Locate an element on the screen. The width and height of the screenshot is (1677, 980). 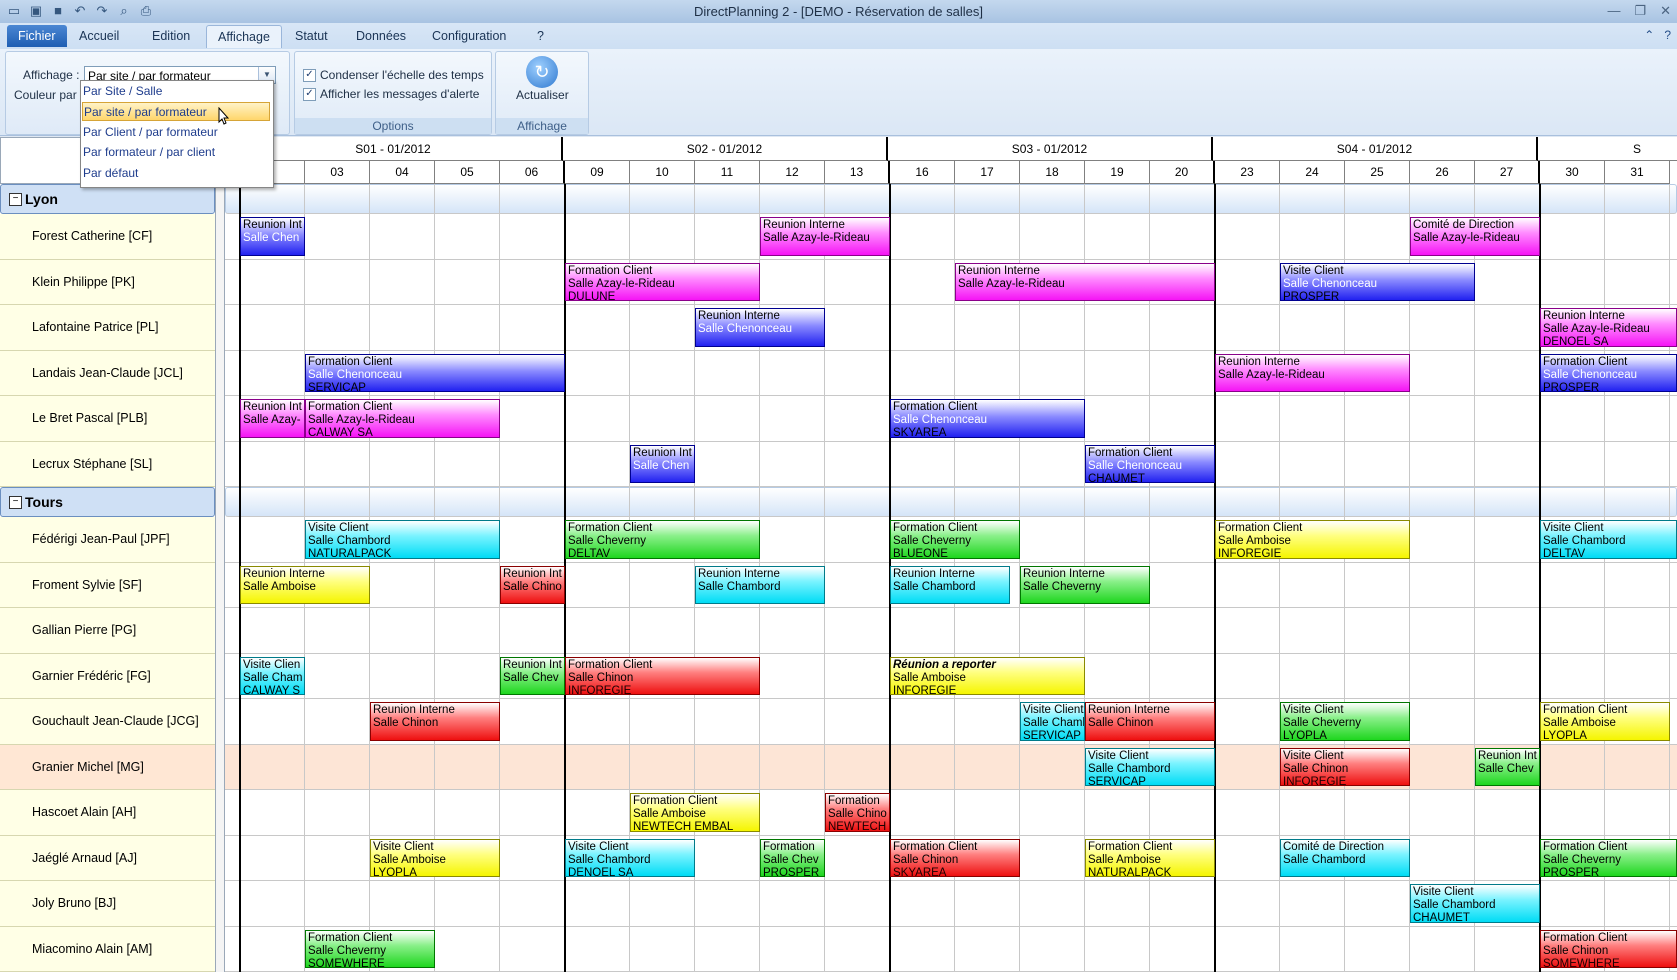
resource-label: Miacomino Alain [AM] is located at coordinates (107, 949).